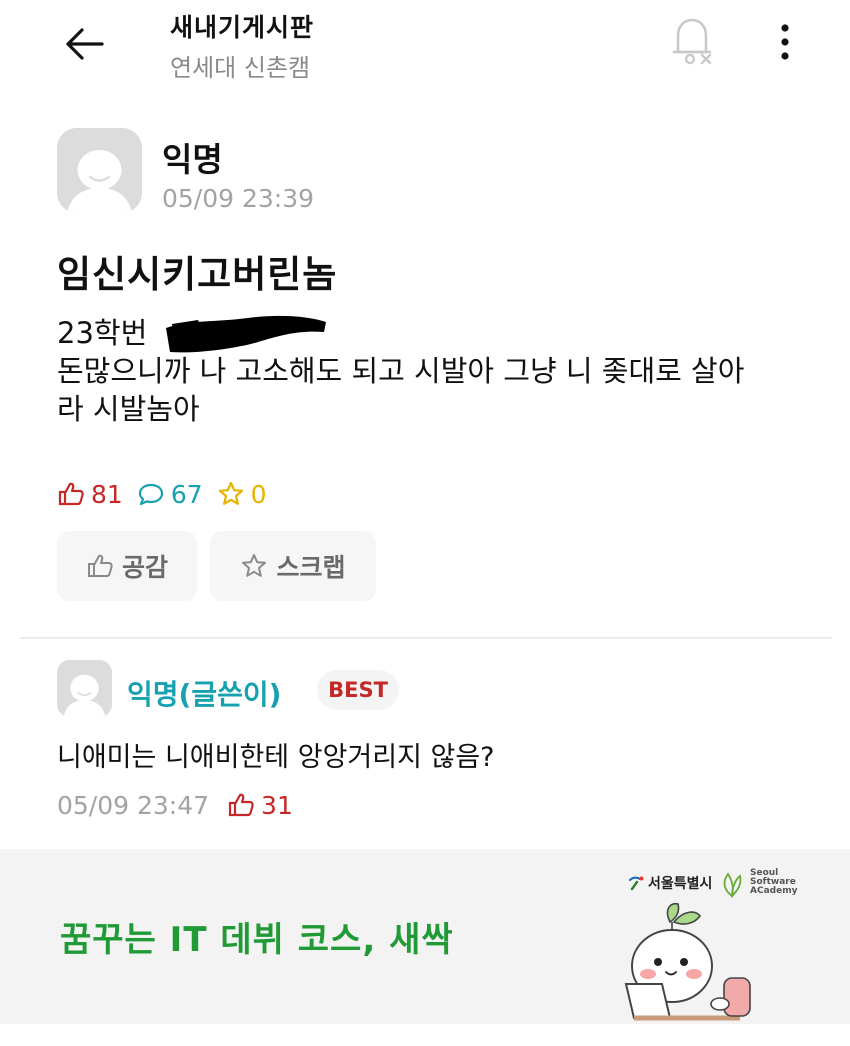  I want to click on bell-off-icon, so click(692, 41).